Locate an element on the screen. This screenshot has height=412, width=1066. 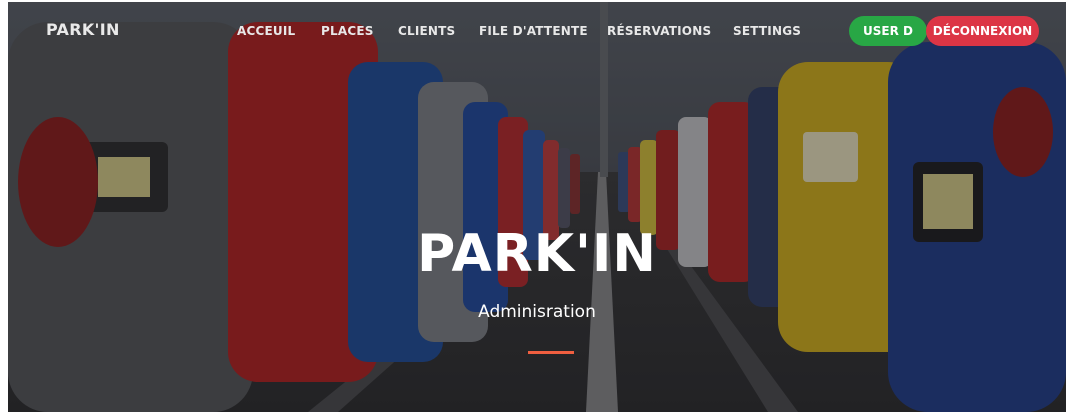
nav-item-acceuil: ACCEUIL is located at coordinates (266, 31).